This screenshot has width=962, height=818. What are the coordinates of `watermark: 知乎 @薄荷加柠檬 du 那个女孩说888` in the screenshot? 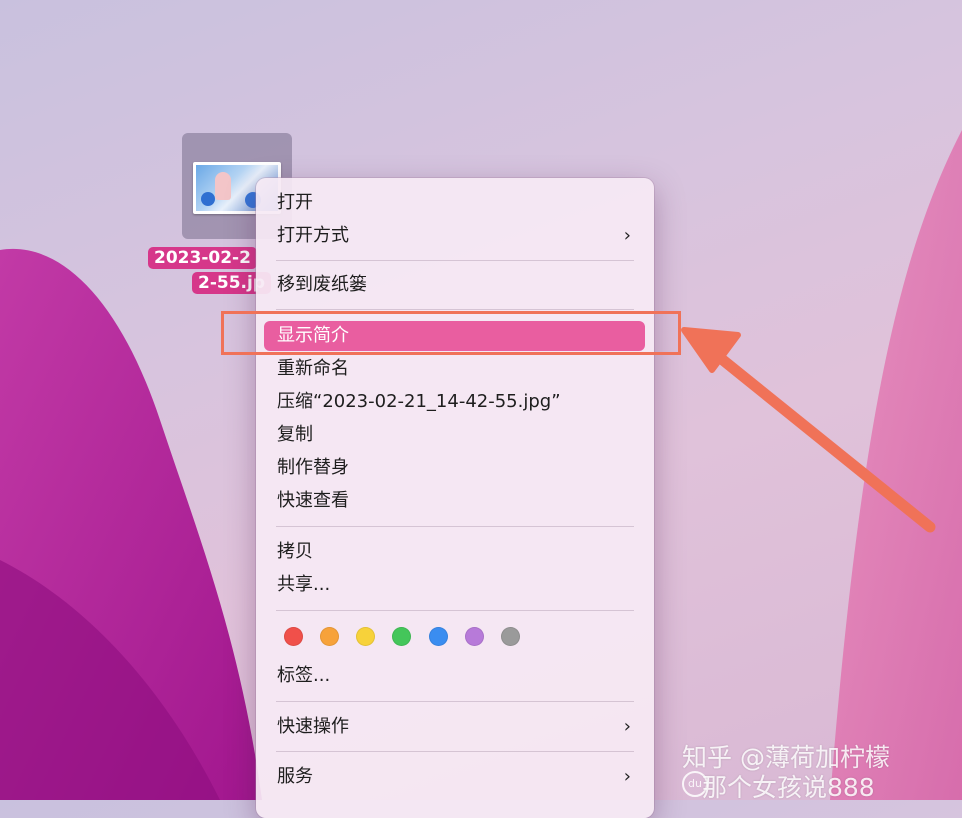 It's located at (822, 770).